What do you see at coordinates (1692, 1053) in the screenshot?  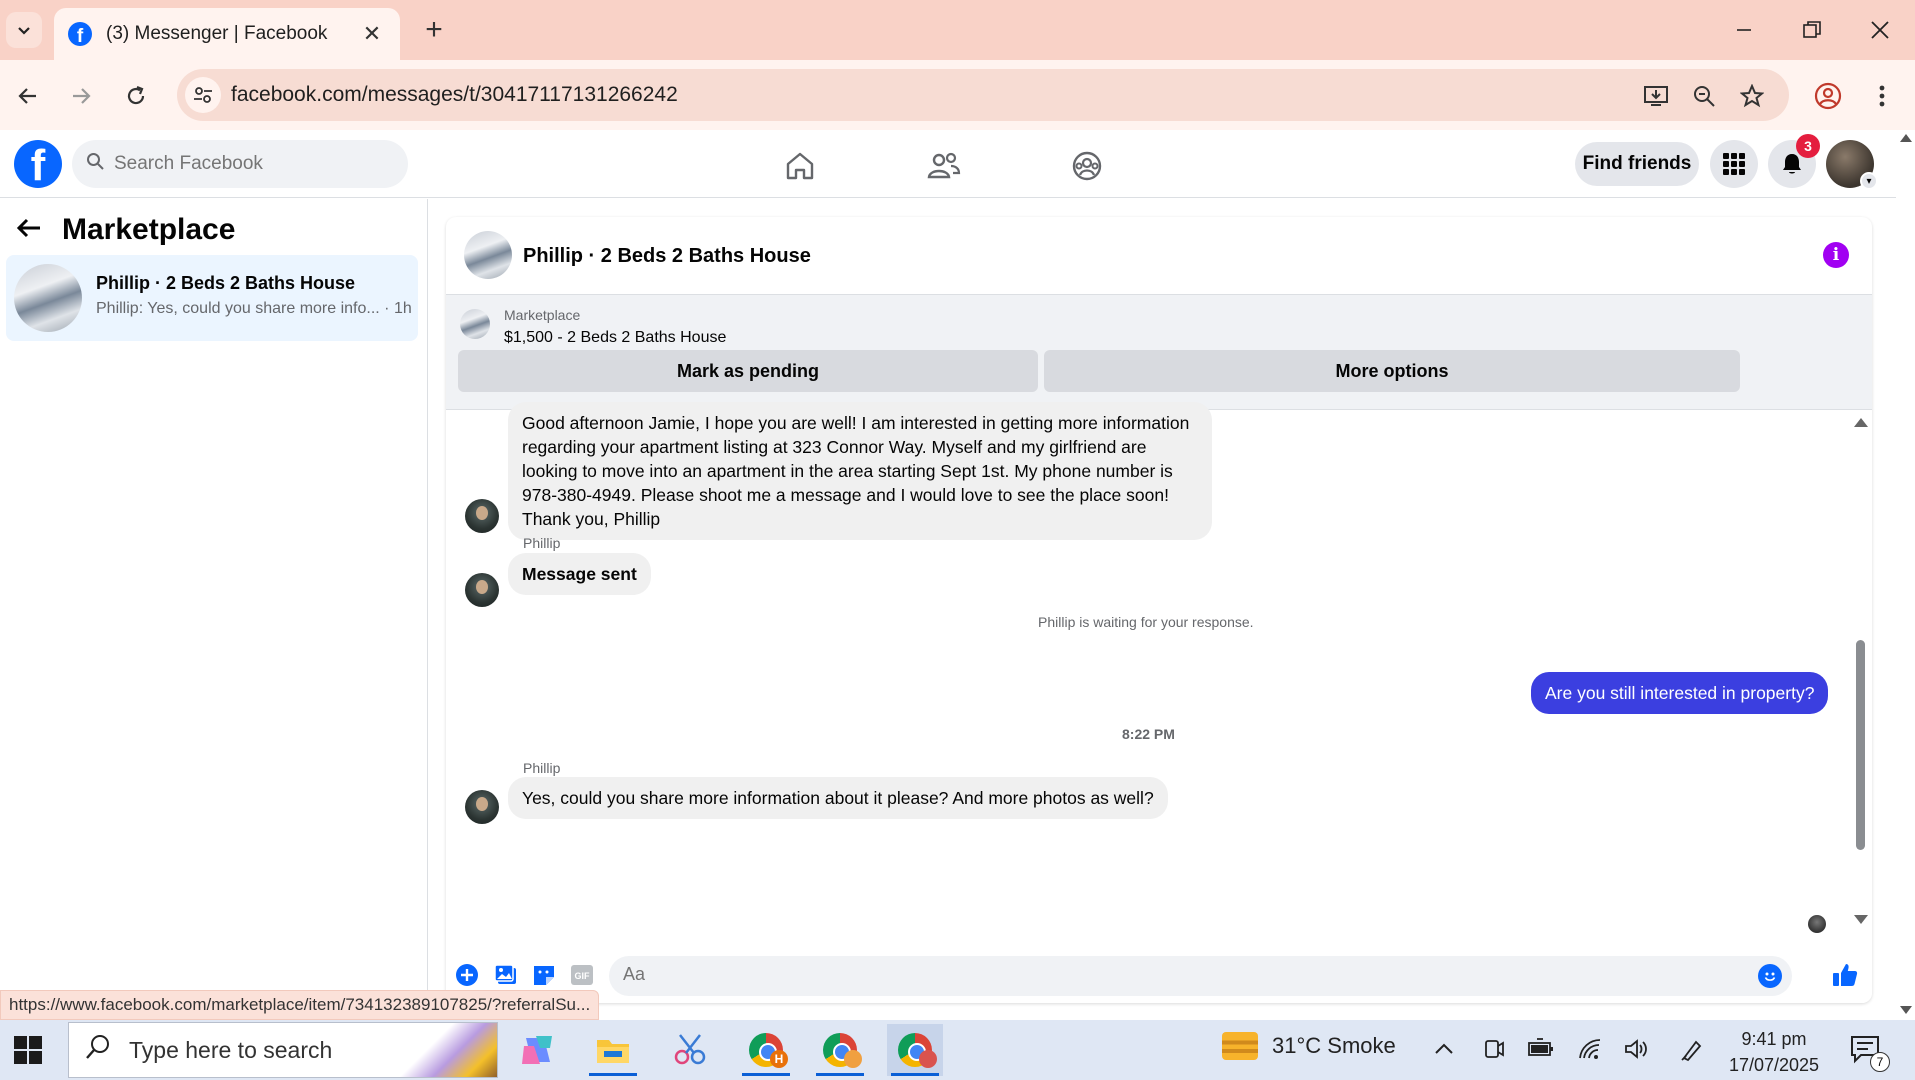 I see `pen-ink-icon` at bounding box center [1692, 1053].